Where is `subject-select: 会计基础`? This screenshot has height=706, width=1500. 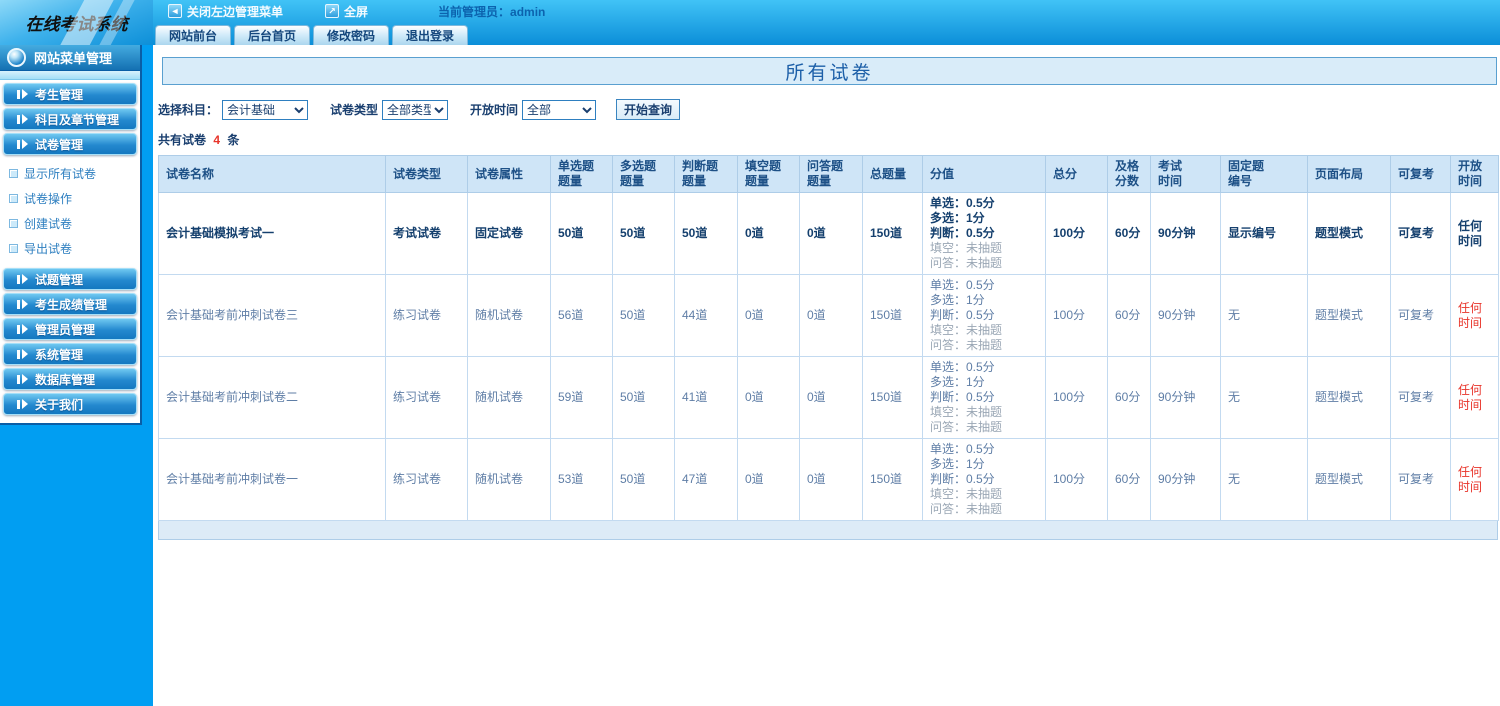 subject-select: 会计基础 is located at coordinates (265, 109).